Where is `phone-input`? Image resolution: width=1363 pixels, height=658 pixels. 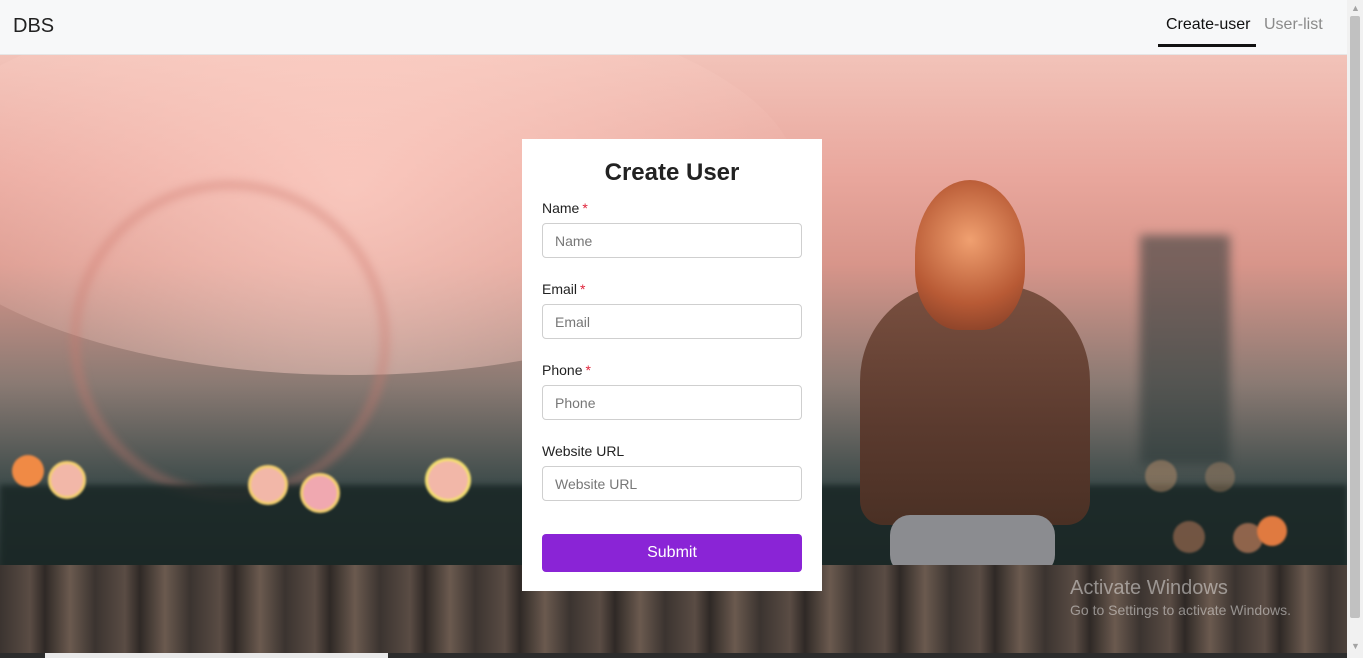 phone-input is located at coordinates (672, 402).